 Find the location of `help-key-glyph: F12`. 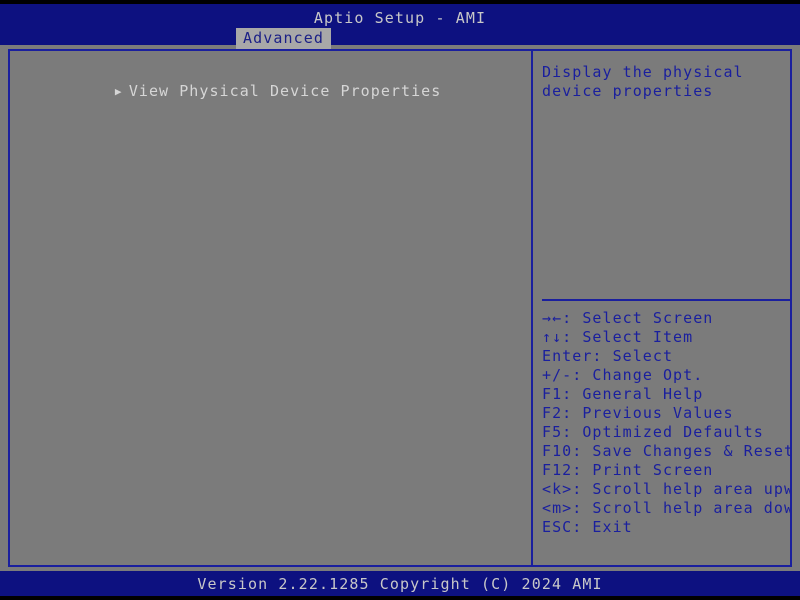

help-key-glyph: F12 is located at coordinates (557, 470).